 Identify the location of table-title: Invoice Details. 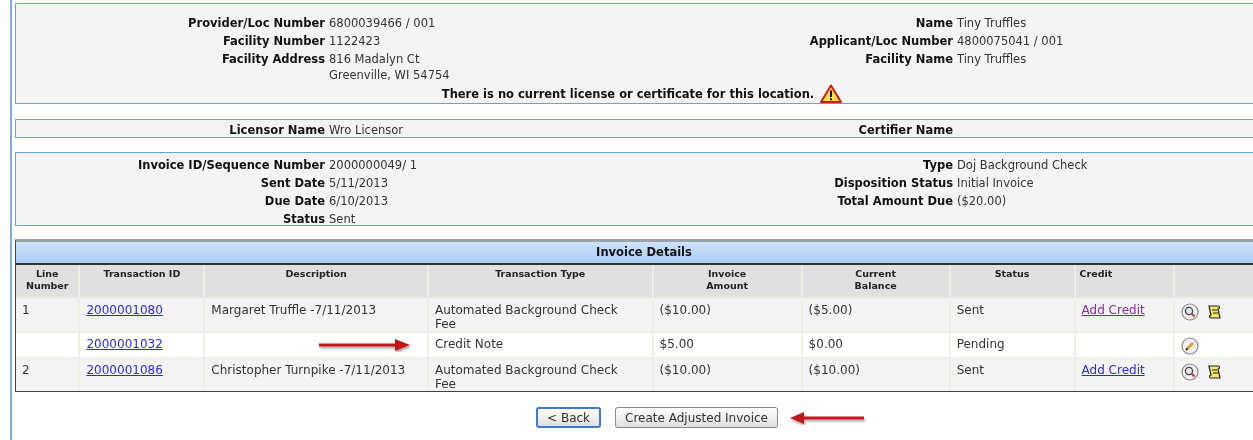
(634, 253).